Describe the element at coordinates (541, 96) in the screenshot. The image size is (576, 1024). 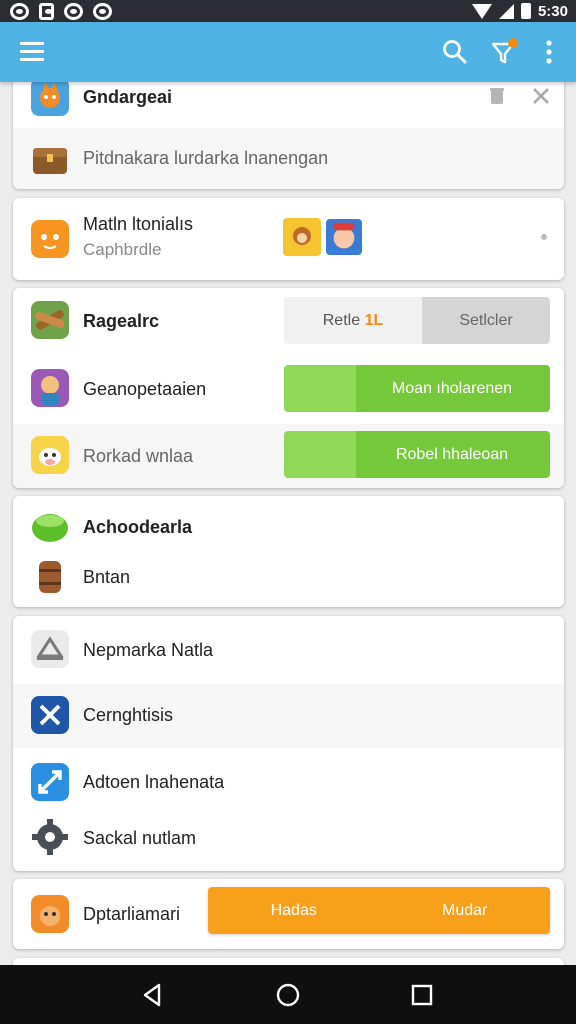
I see `close-icon` at that location.